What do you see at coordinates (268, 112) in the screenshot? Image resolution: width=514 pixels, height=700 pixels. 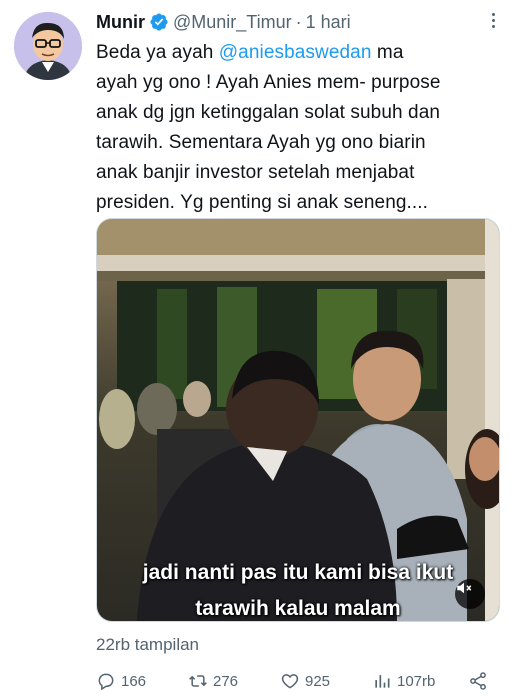 I see `tweet-line: anak dg jgn ketinggalan solat subuh dan` at bounding box center [268, 112].